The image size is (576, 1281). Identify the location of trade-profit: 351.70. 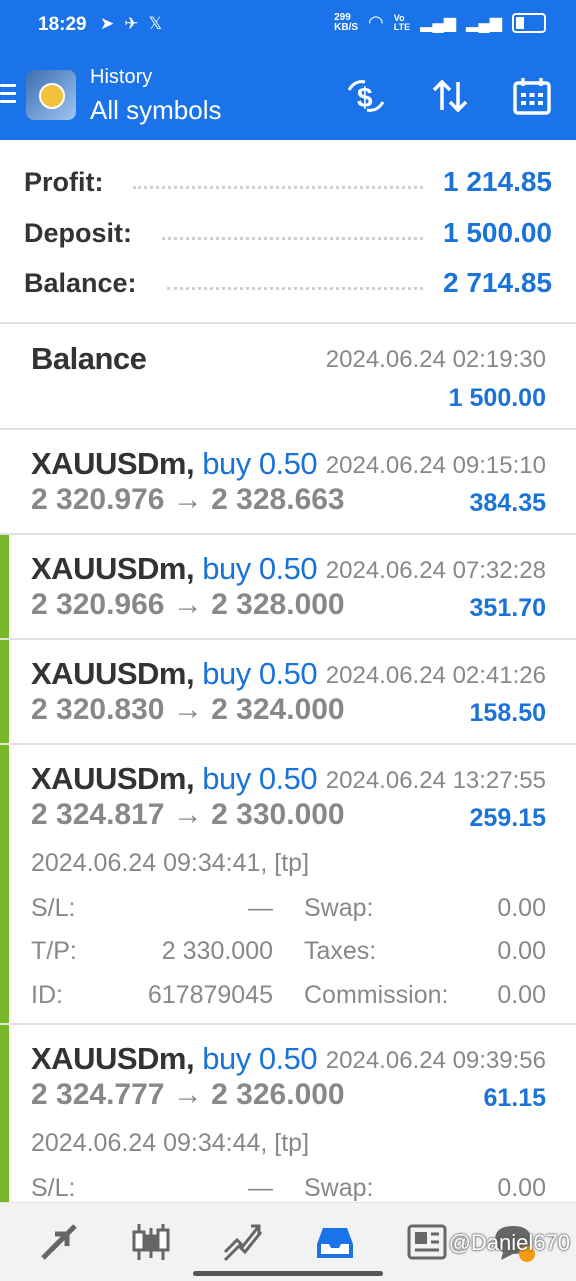
(507, 608).